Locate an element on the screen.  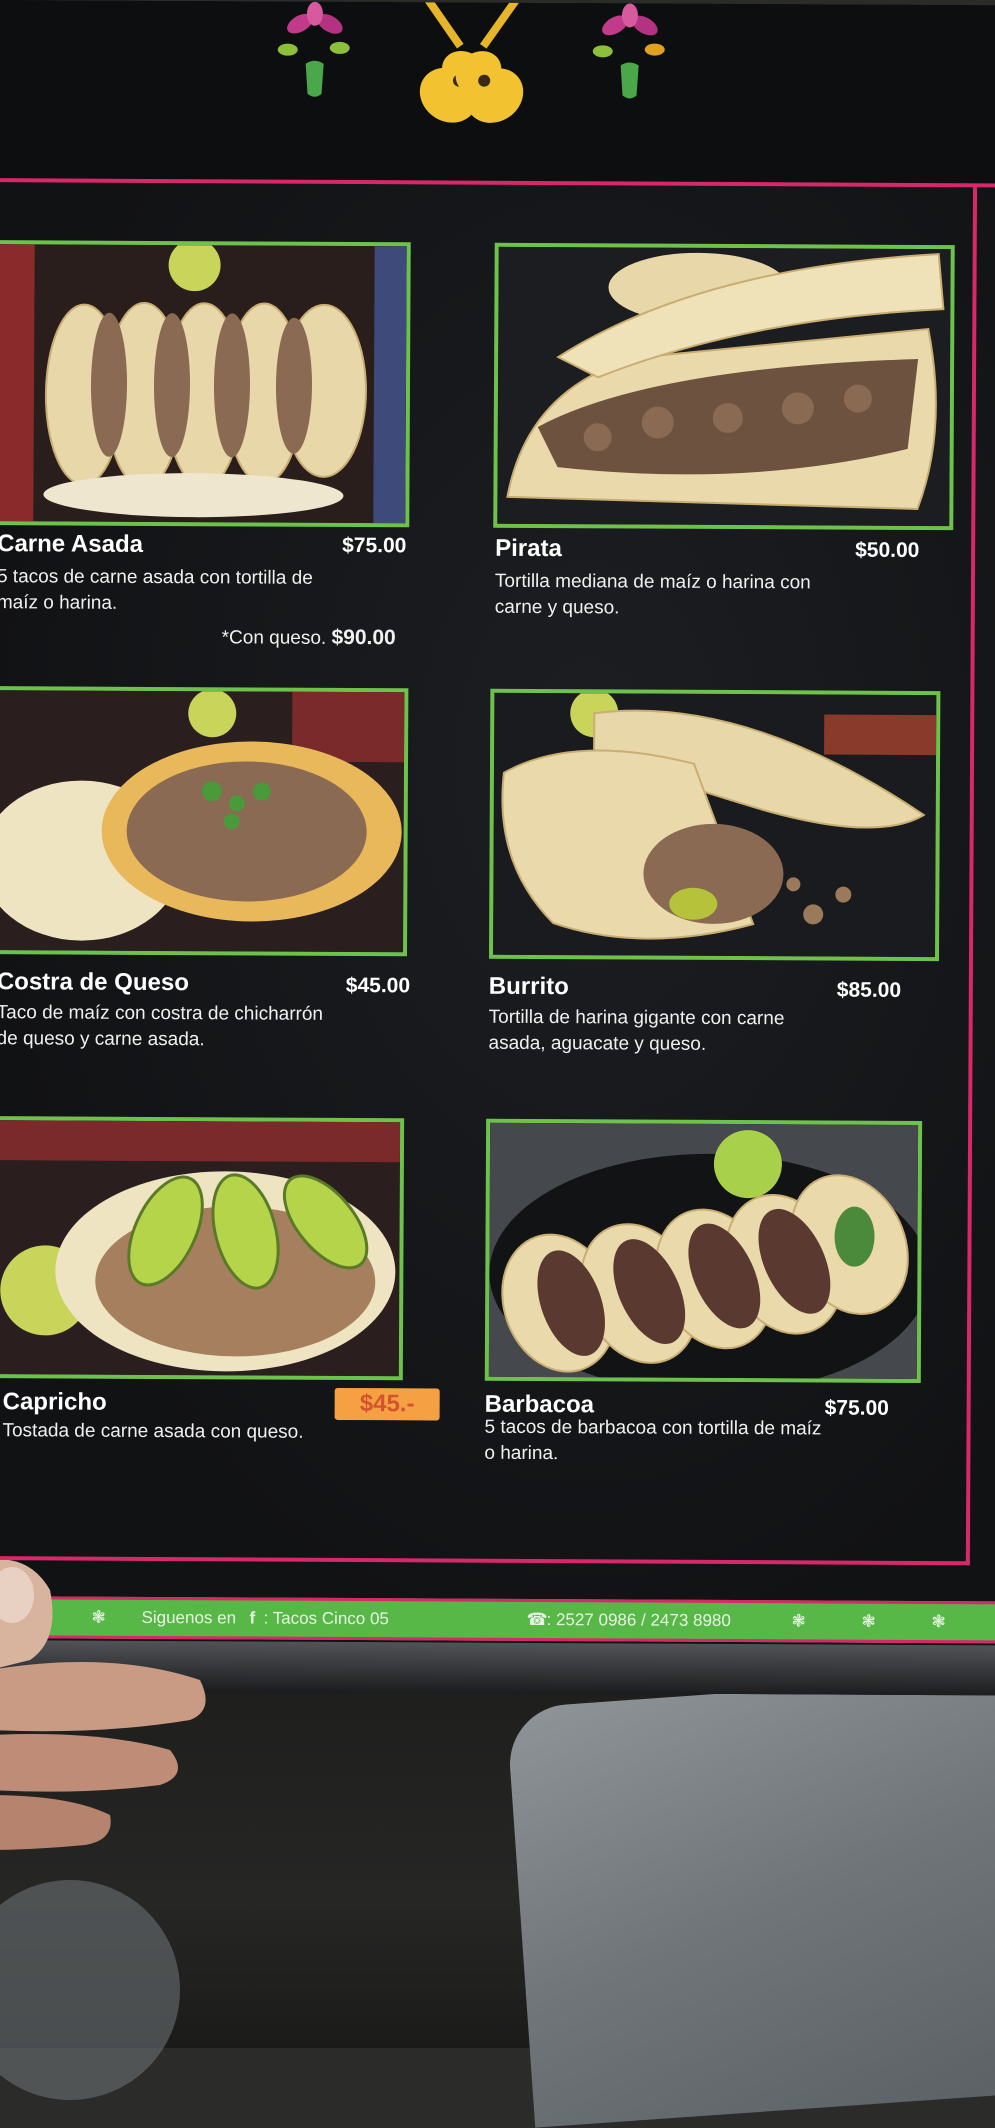
photo-pirata is located at coordinates (724, 386).